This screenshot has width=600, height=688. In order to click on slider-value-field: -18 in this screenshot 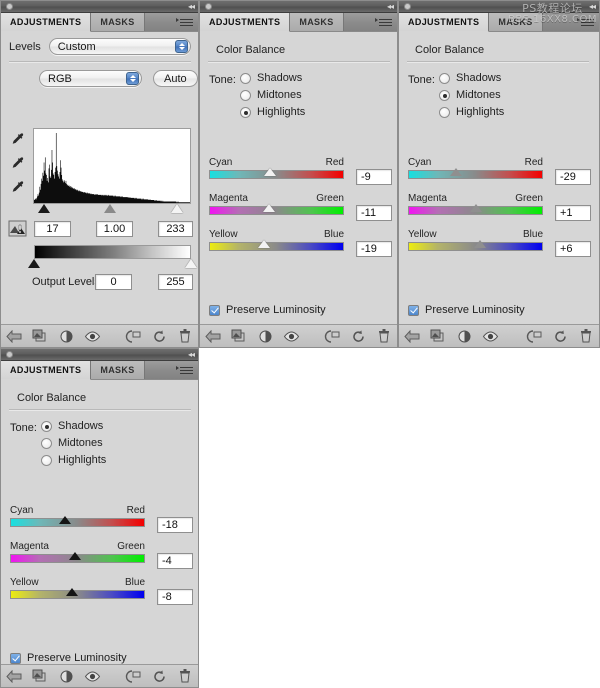, I will do `click(175, 525)`.